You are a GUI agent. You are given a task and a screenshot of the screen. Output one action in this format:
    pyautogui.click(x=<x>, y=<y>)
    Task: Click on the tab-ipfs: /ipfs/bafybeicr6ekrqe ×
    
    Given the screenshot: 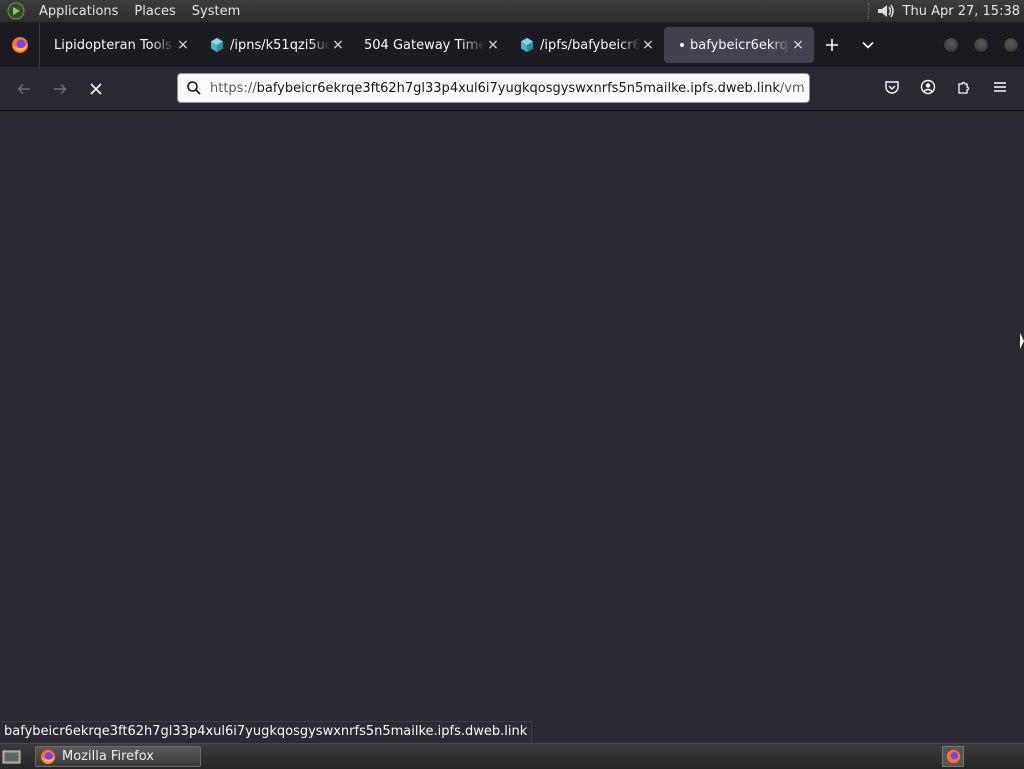 What is the action you would take?
    pyautogui.click(x=586, y=45)
    